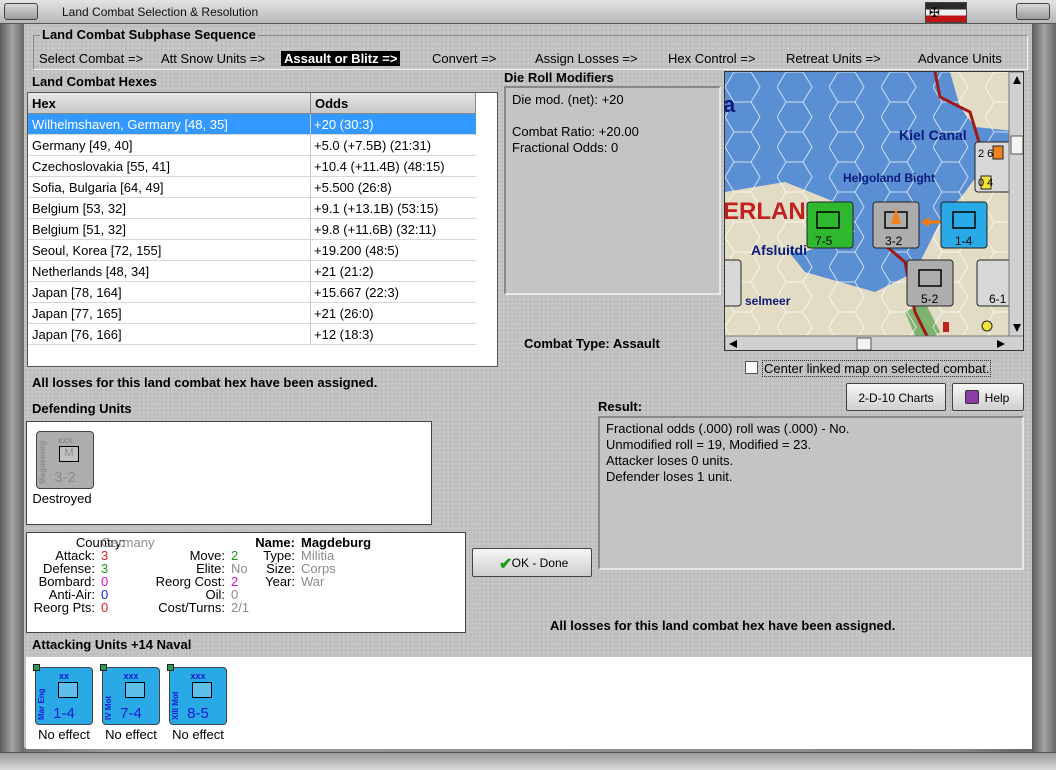 The height and width of the screenshot is (770, 1056). I want to click on center-linked-checkbox, so click(751, 367).